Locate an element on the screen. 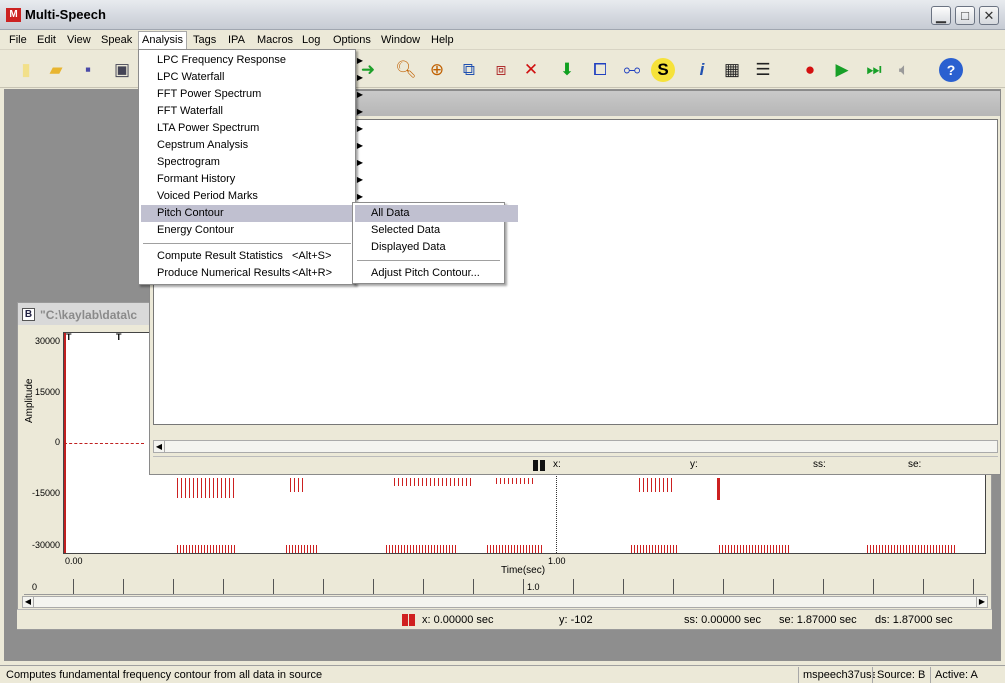 This screenshot has height=683, width=1005. play-icon: ▶ is located at coordinates (842, 70).